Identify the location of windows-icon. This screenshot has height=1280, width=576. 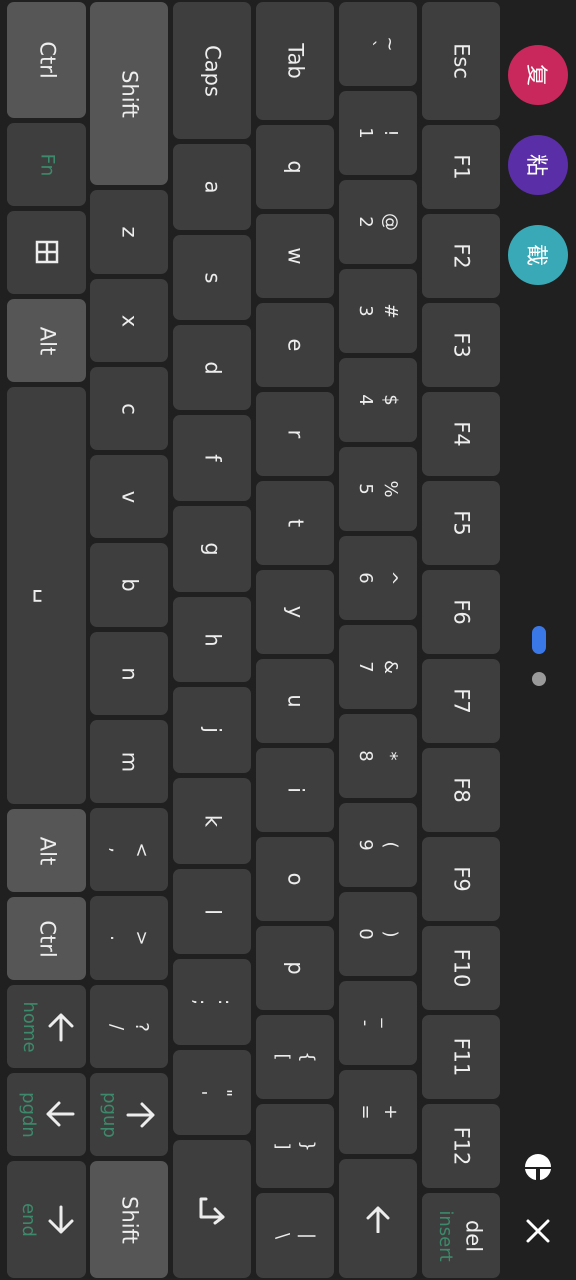
(47, 252).